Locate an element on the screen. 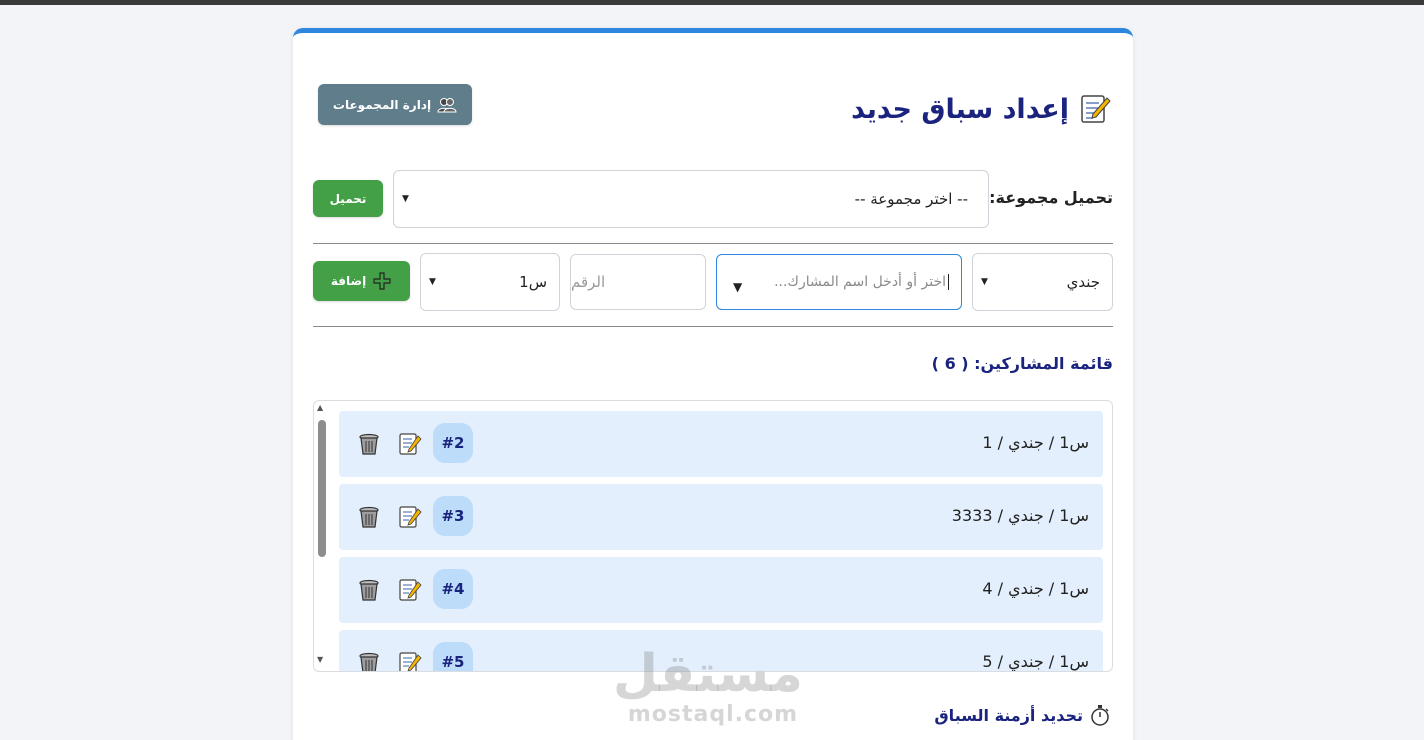  participant-details: س1 / جندي / 3333 is located at coordinates (1020, 515).